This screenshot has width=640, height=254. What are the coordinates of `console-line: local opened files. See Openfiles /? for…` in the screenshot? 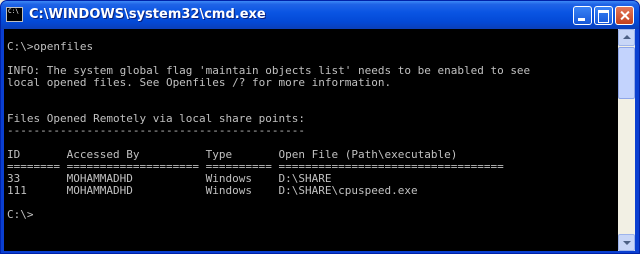 It's located at (199, 82).